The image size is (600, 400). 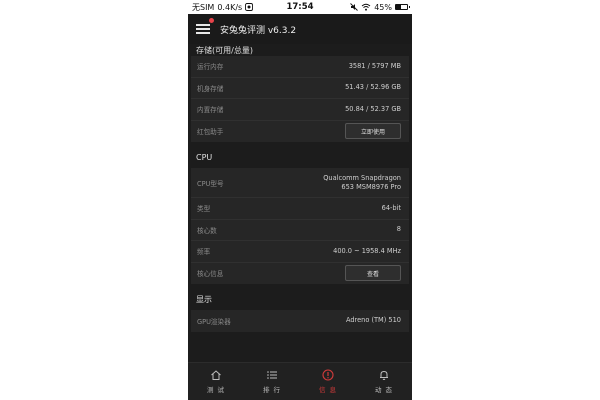 I want to click on row-core-count: 核心数 8, so click(x=300, y=230).